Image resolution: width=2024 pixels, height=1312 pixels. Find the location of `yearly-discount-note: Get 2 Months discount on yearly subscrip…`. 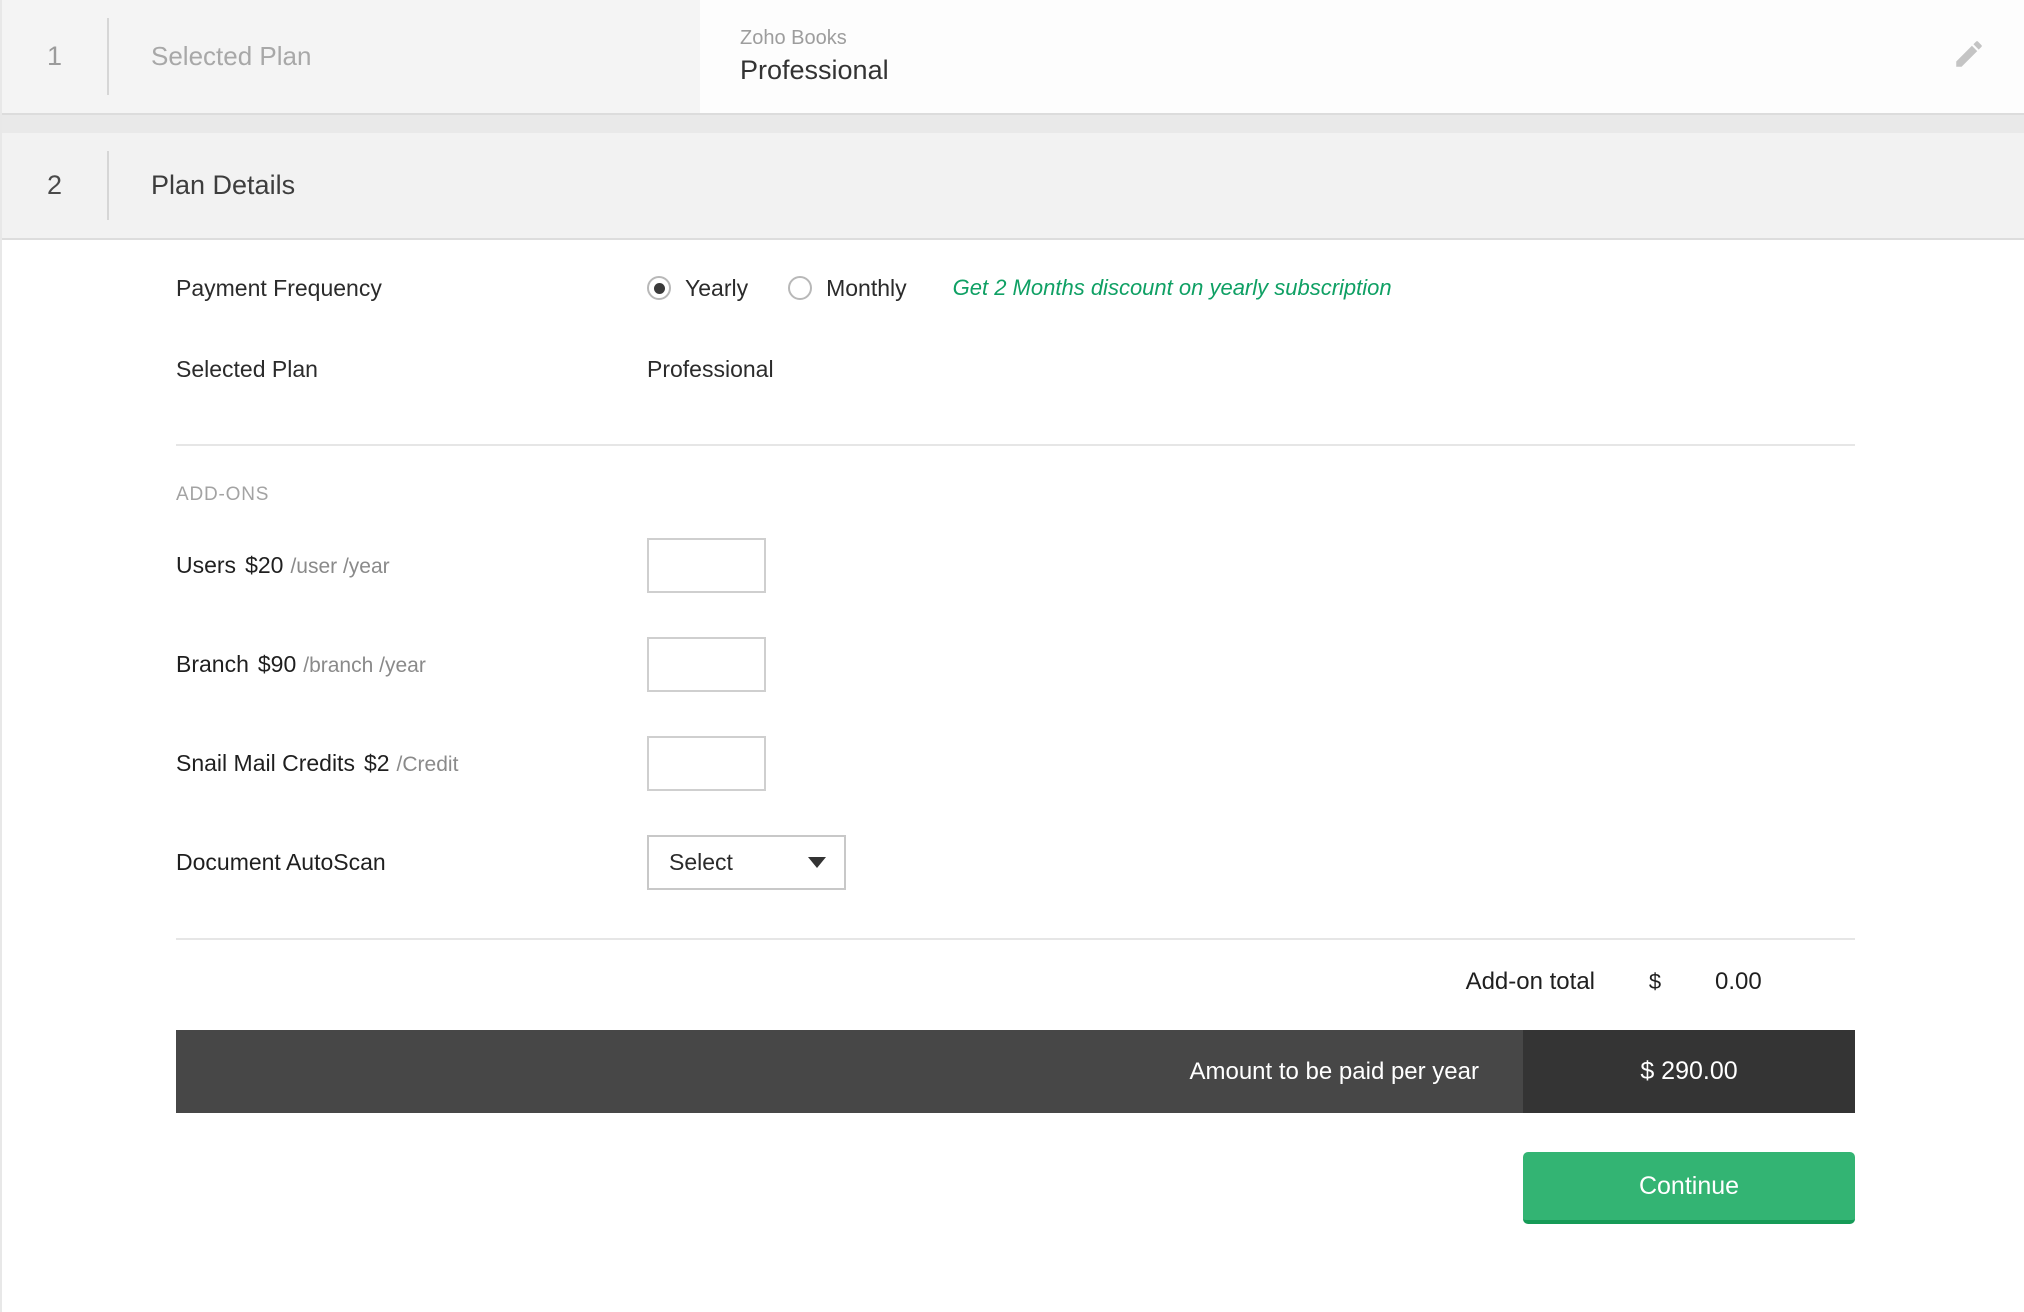

yearly-discount-note: Get 2 Months discount on yearly subscrip… is located at coordinates (1172, 287).